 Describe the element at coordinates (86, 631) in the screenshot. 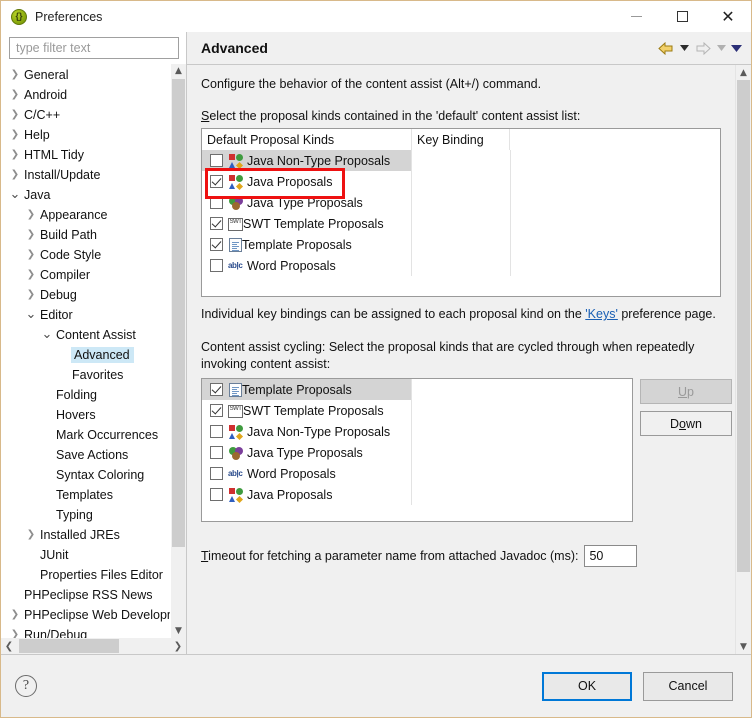

I see `sidebar-item-run-debug: ❯ Run/Debug` at that location.